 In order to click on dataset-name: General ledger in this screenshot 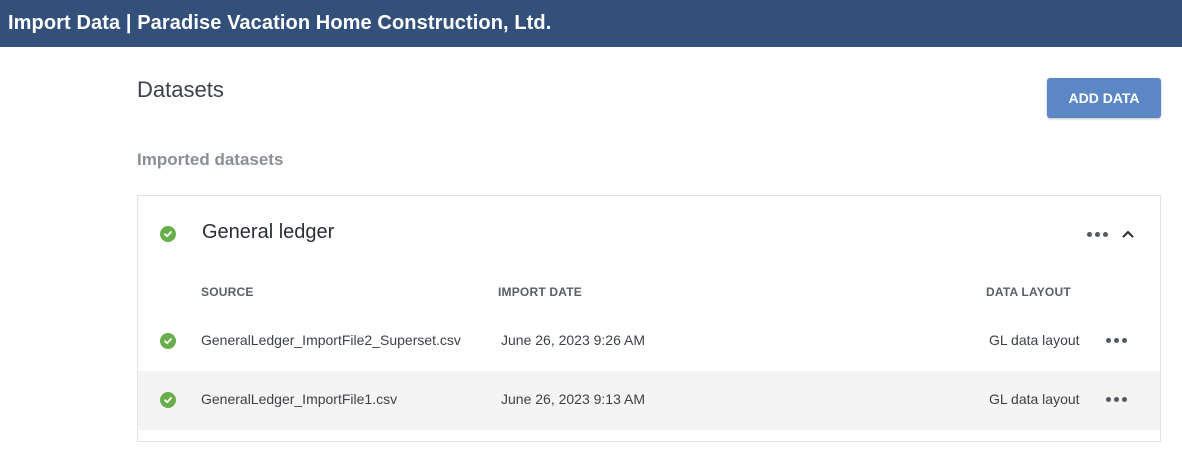, I will do `click(268, 232)`.